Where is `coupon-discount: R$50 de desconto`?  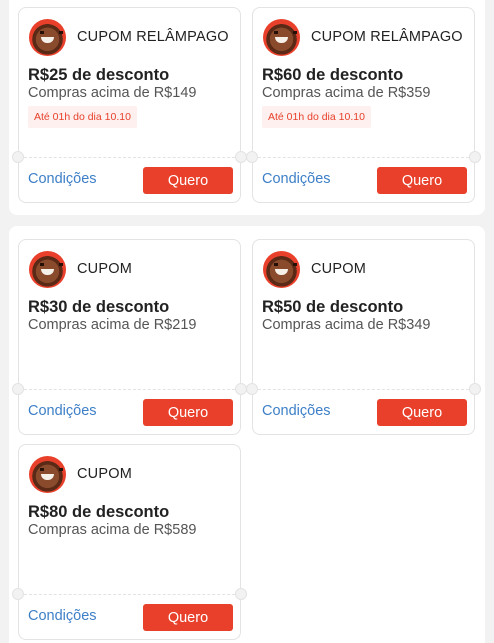 coupon-discount: R$50 de desconto is located at coordinates (333, 307).